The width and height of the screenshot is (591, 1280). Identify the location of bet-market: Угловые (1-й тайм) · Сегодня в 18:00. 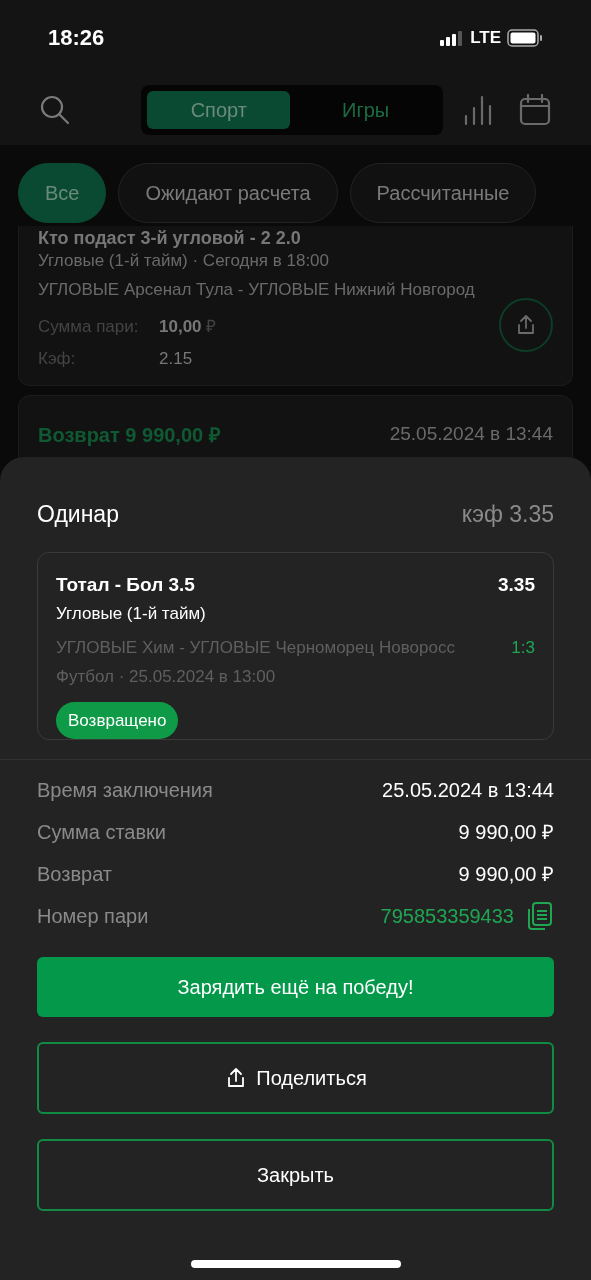
(184, 261).